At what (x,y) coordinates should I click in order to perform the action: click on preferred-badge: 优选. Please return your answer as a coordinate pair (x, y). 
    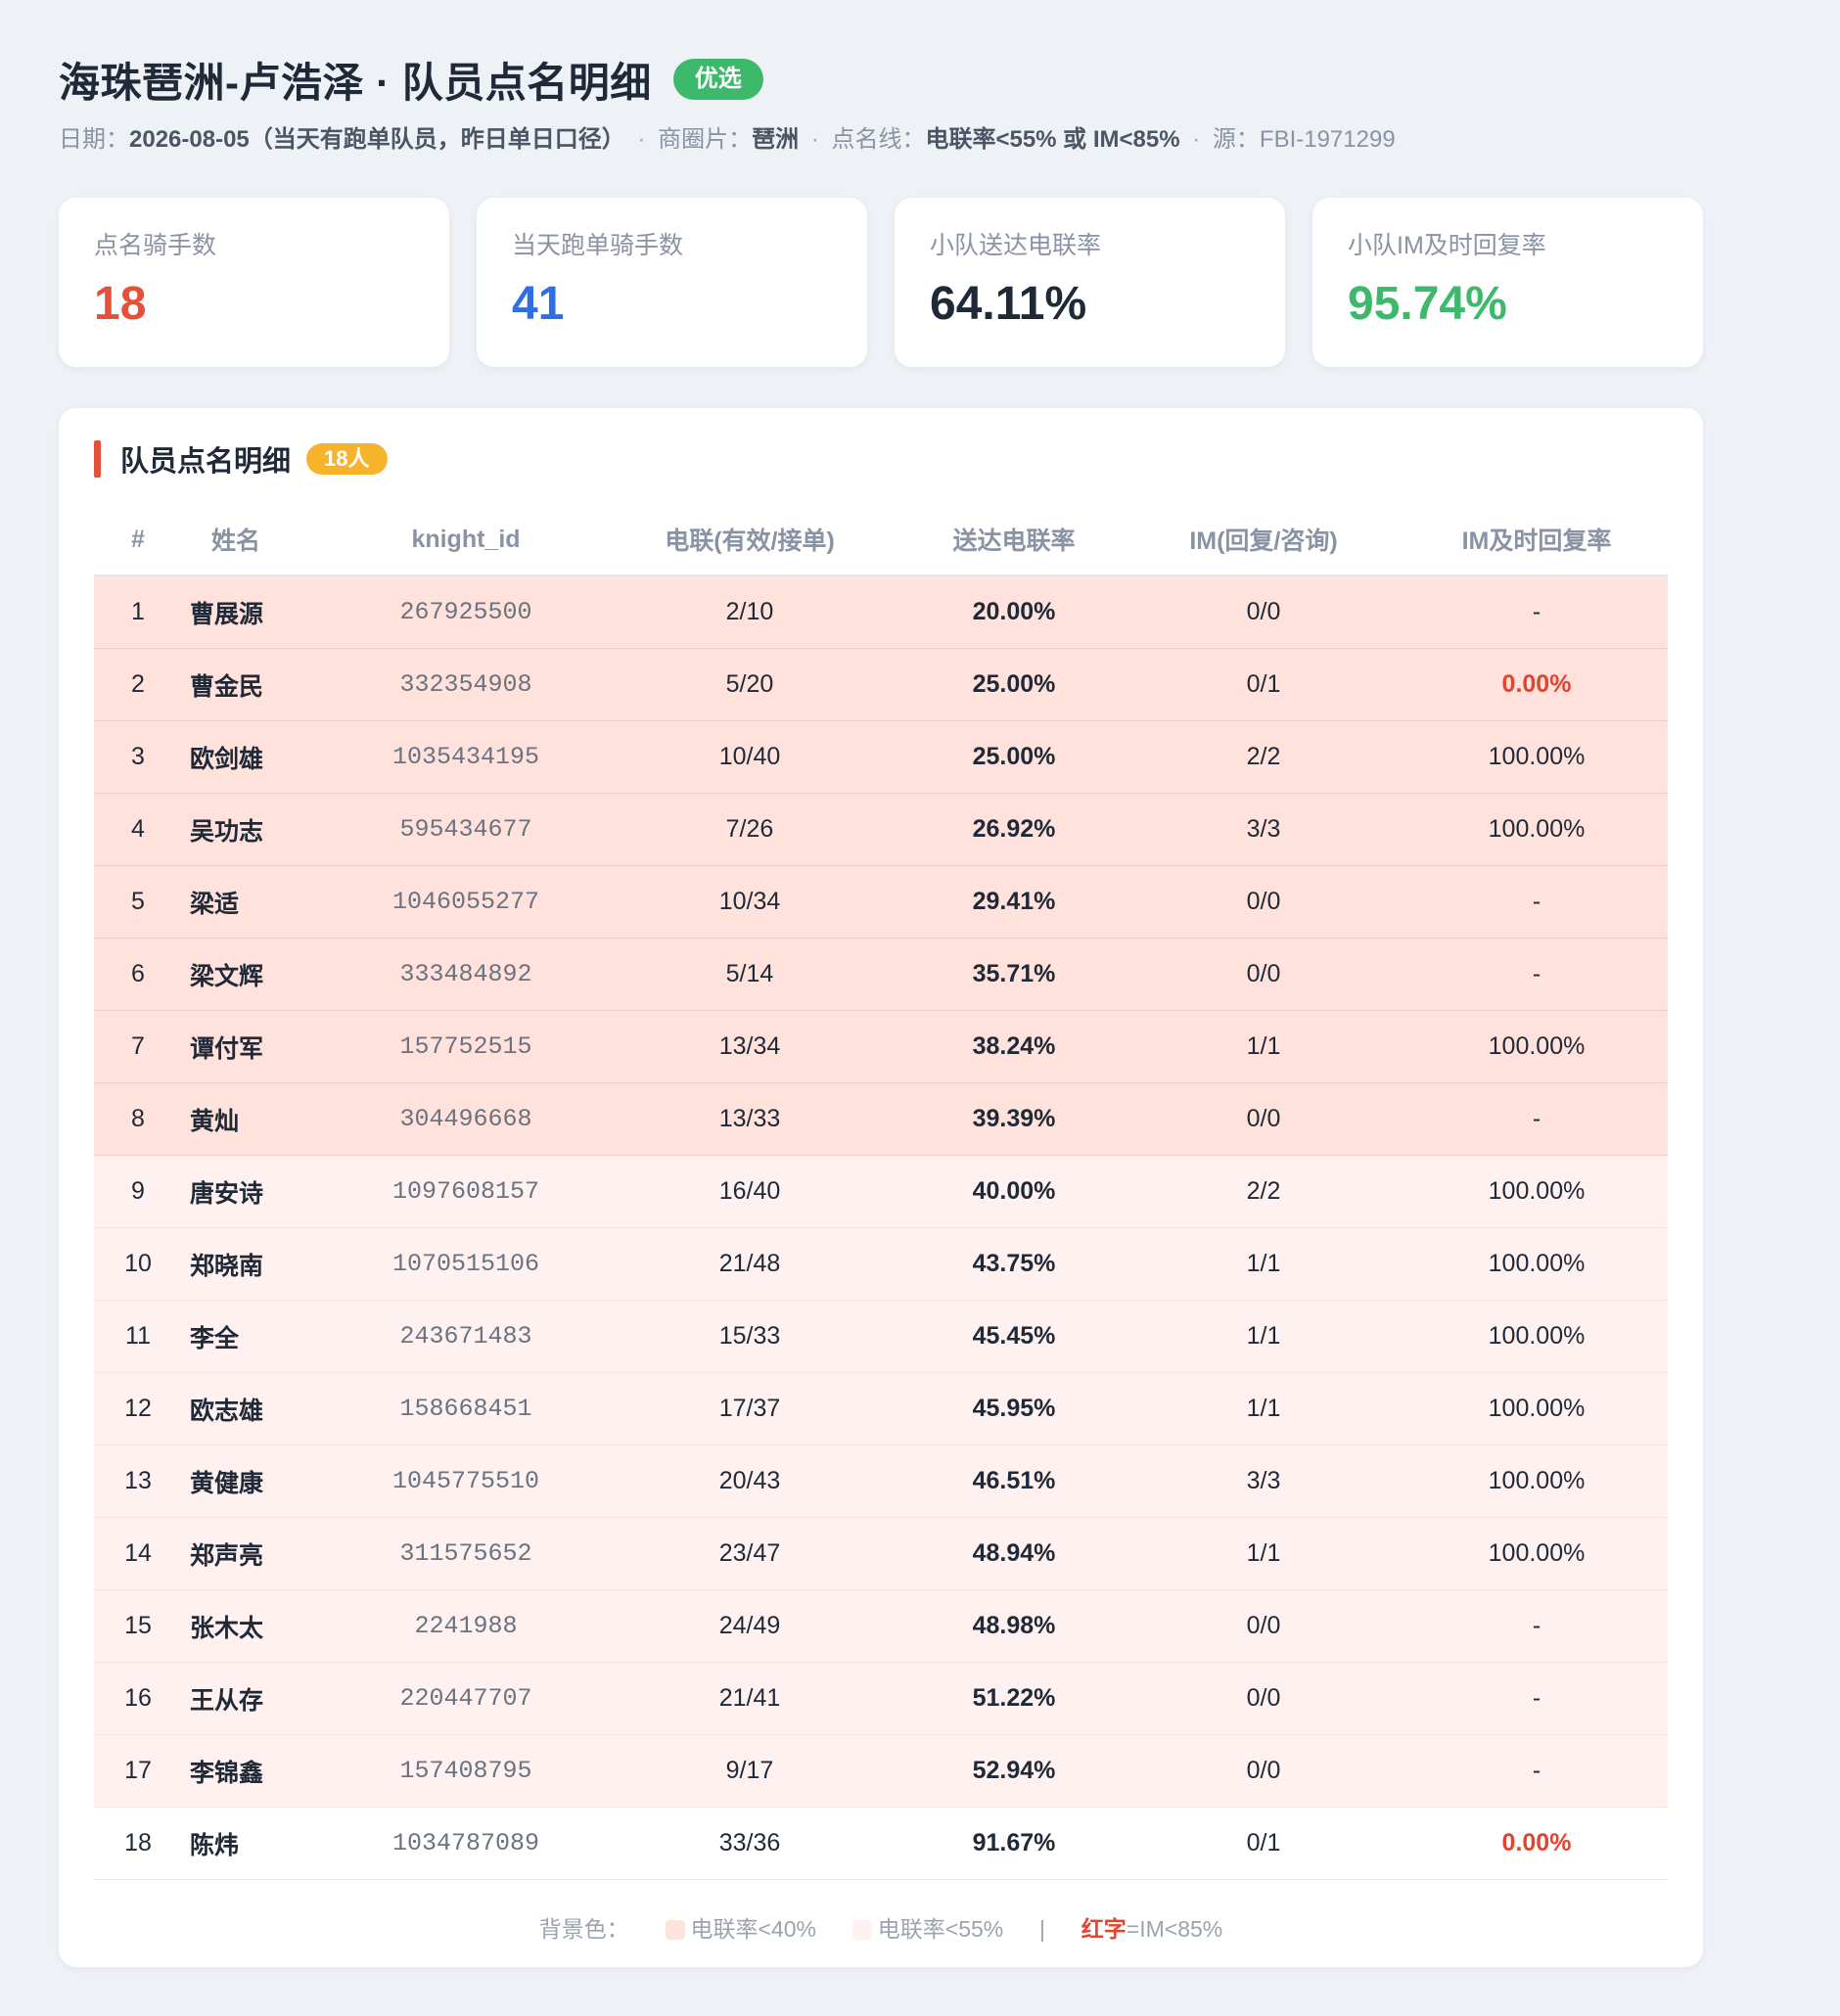
    Looking at the image, I should click on (718, 79).